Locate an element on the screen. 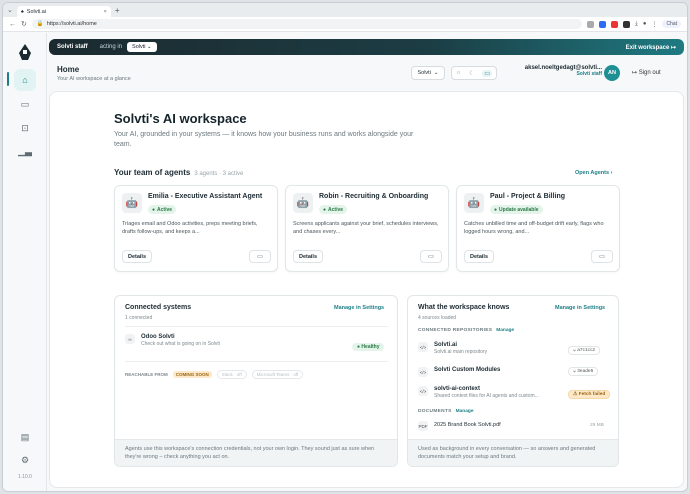 The height and width of the screenshot is (494, 690). moon-icon: ☾ is located at coordinates (471, 73).